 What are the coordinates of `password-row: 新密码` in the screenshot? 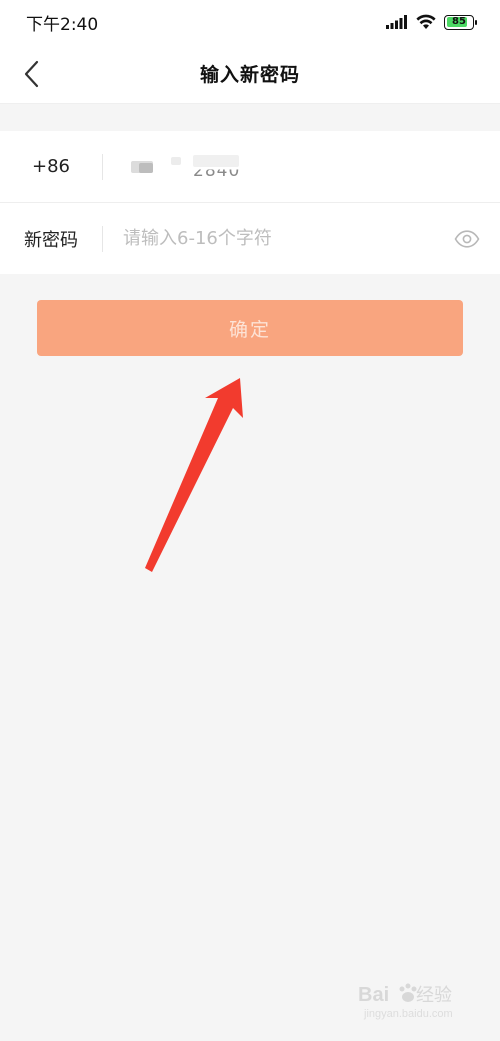 It's located at (250, 238).